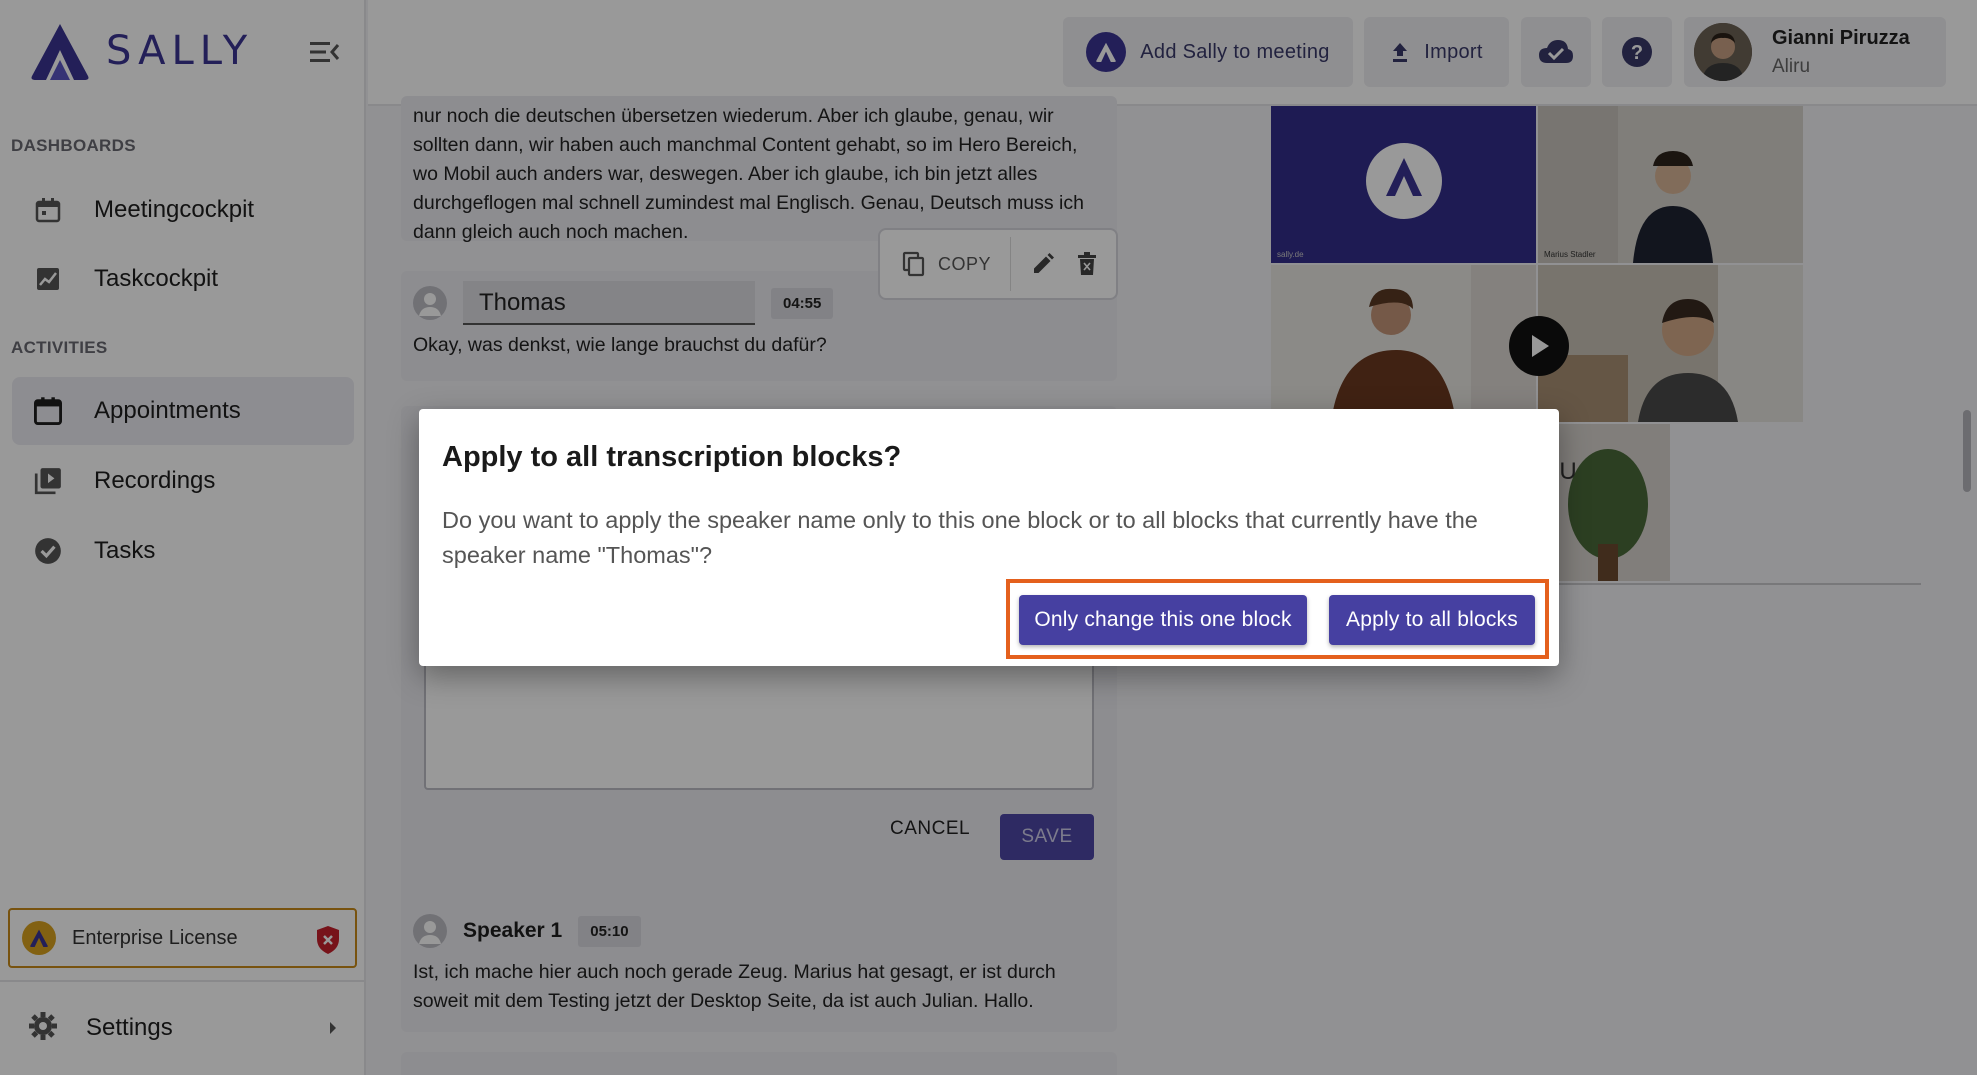  What do you see at coordinates (1163, 620) in the screenshot?
I see `only-change-this-block-button: Only change this one block` at bounding box center [1163, 620].